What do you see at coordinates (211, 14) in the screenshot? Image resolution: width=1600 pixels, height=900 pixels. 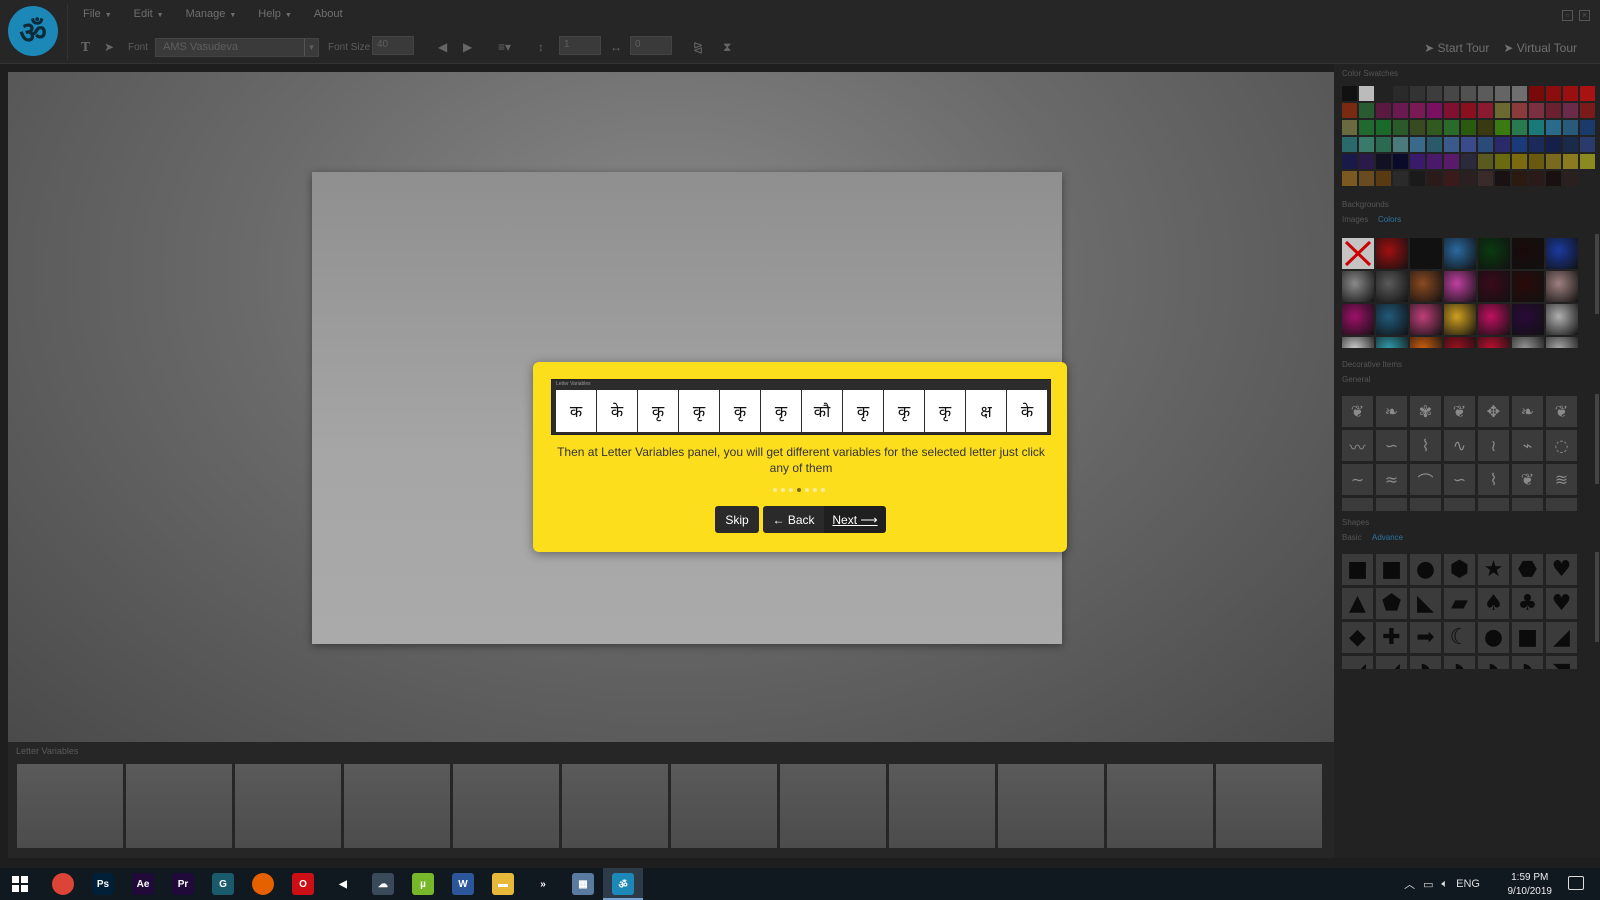 I see `menu-manage: Manage ▼` at bounding box center [211, 14].